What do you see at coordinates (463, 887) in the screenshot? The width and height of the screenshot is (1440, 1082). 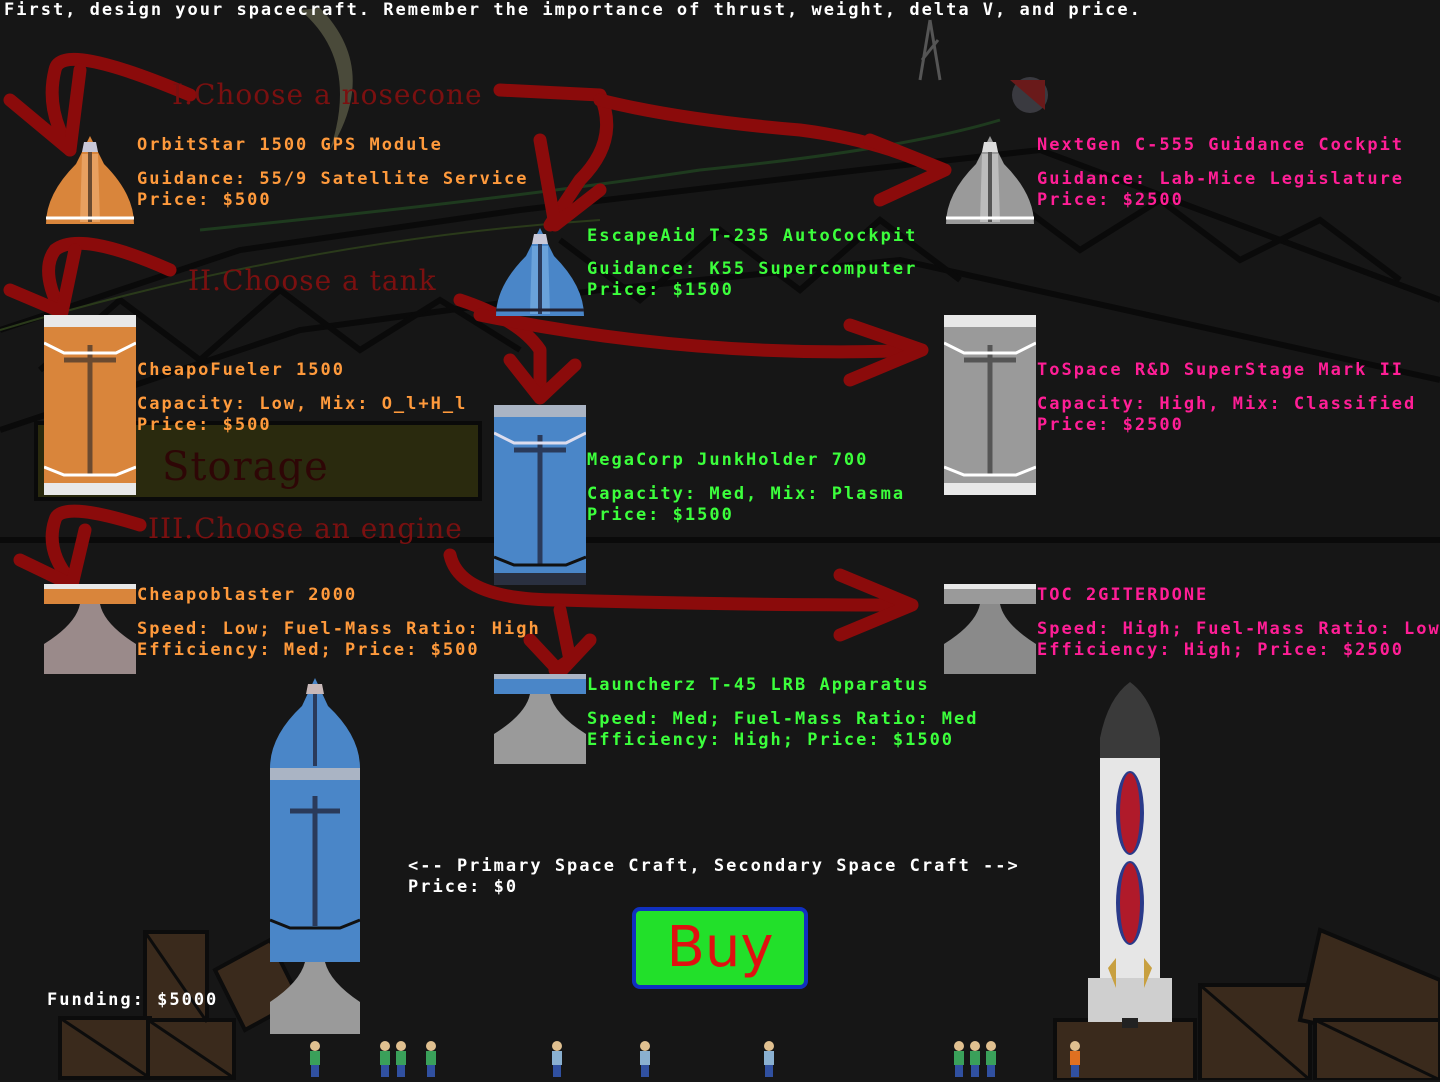 I see `craft-price: Price: $0` at bounding box center [463, 887].